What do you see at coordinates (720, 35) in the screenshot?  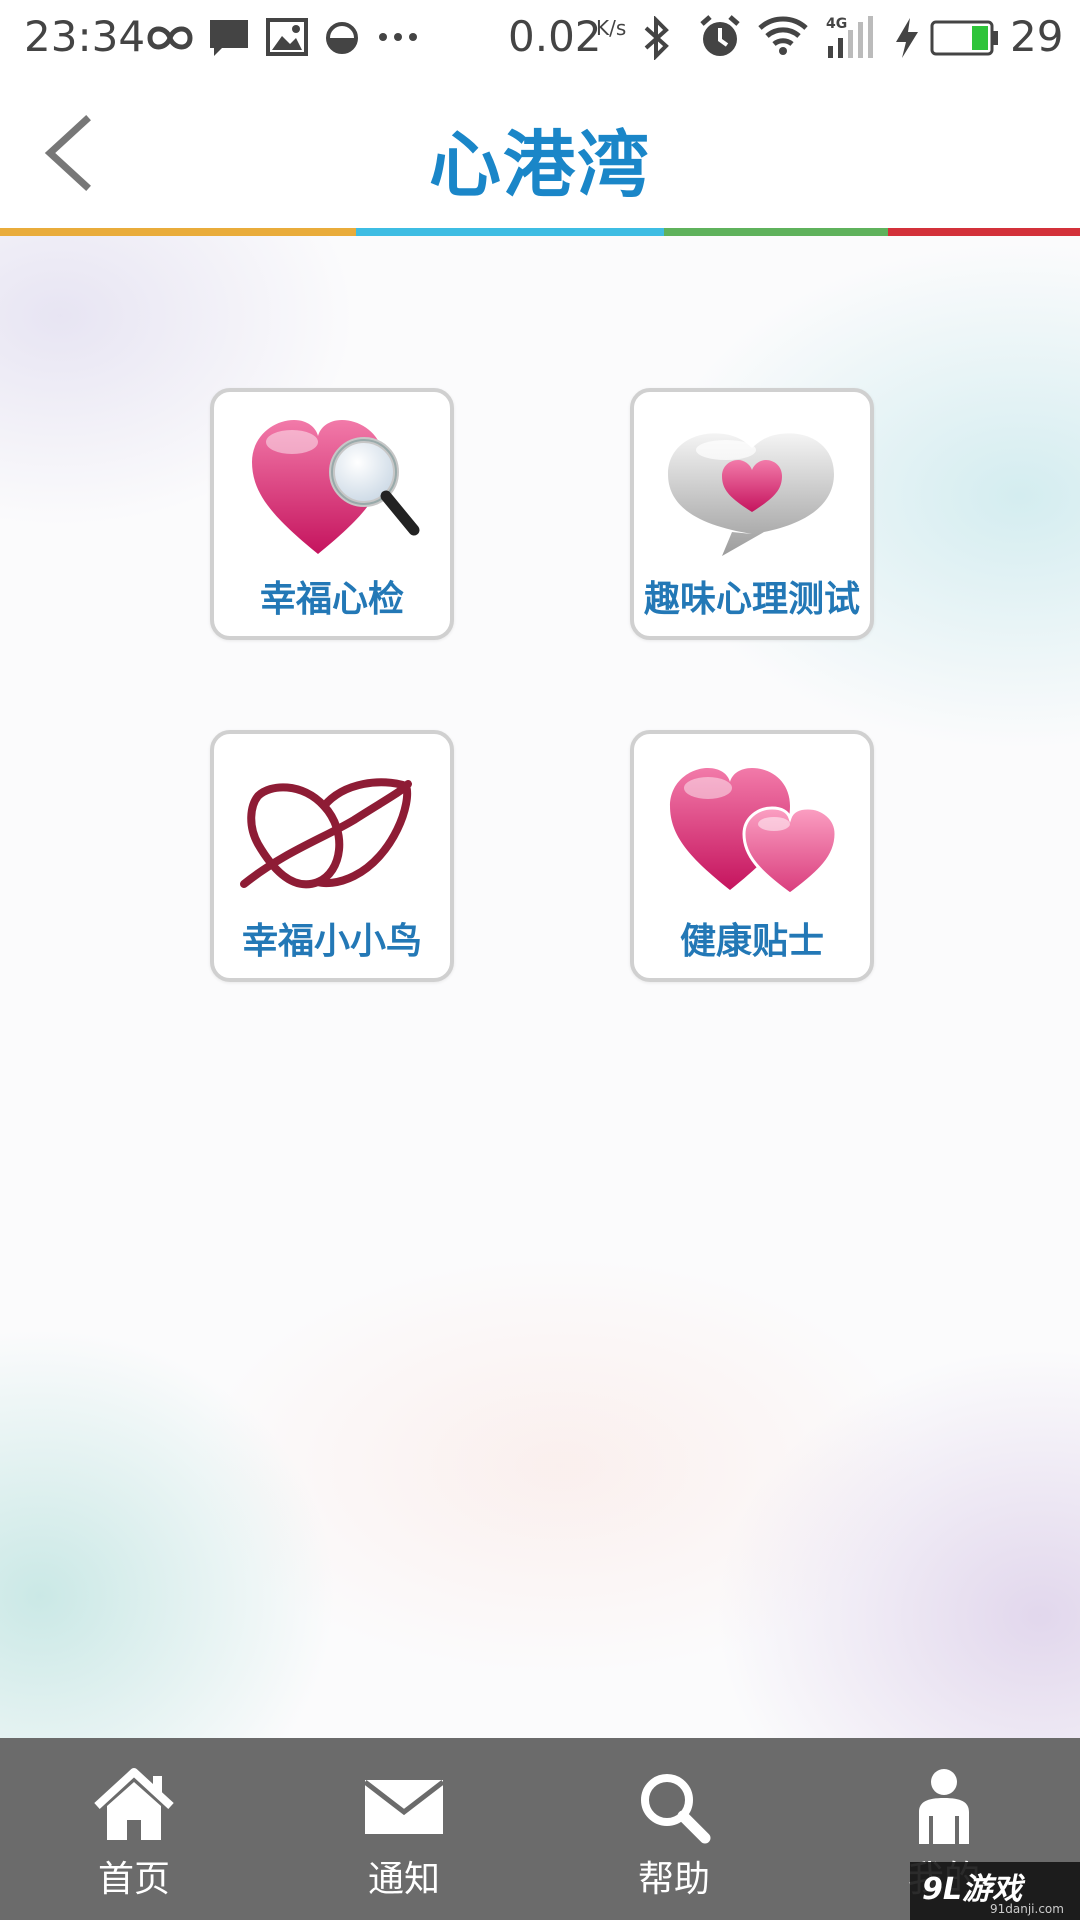 I see `alarm-icon` at bounding box center [720, 35].